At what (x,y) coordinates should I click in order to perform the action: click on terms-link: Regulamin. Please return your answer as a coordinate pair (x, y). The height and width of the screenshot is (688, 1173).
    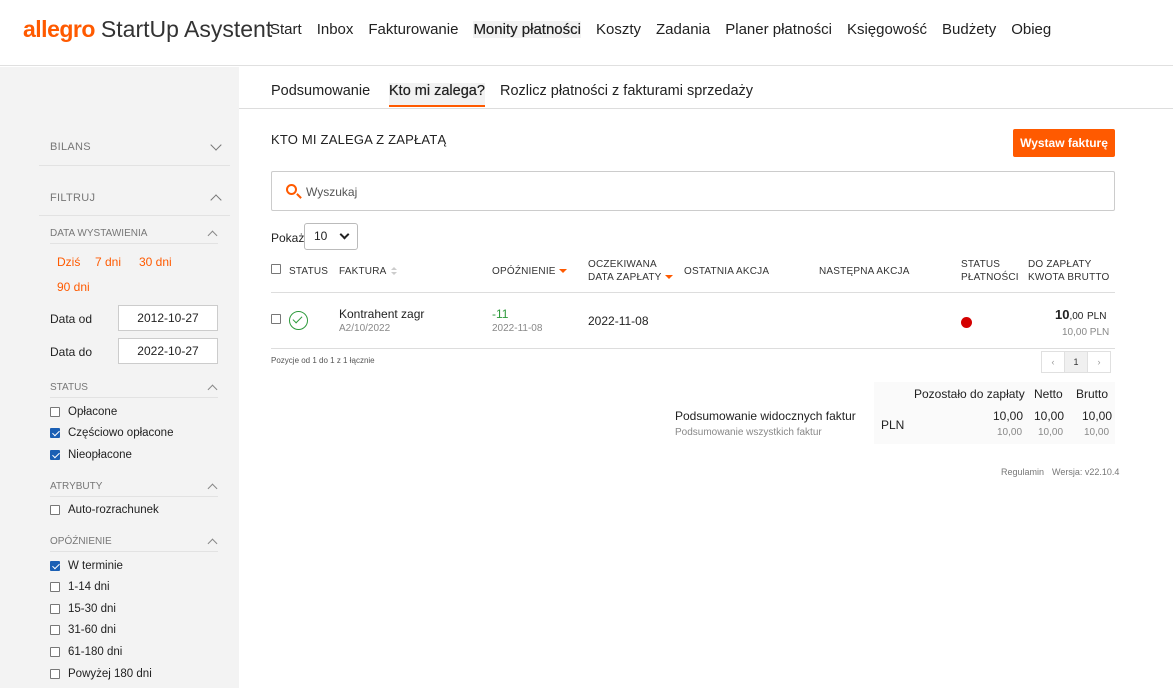
    Looking at the image, I should click on (1022, 472).